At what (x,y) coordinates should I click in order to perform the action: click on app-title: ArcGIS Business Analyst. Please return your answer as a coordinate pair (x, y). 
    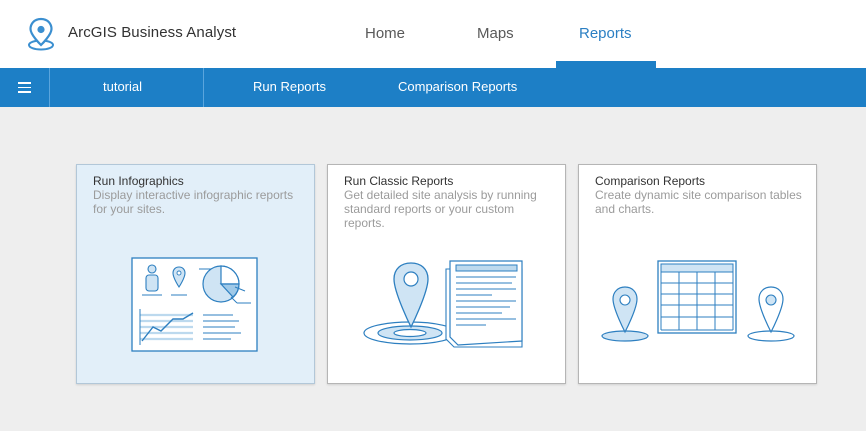
    Looking at the image, I should click on (152, 32).